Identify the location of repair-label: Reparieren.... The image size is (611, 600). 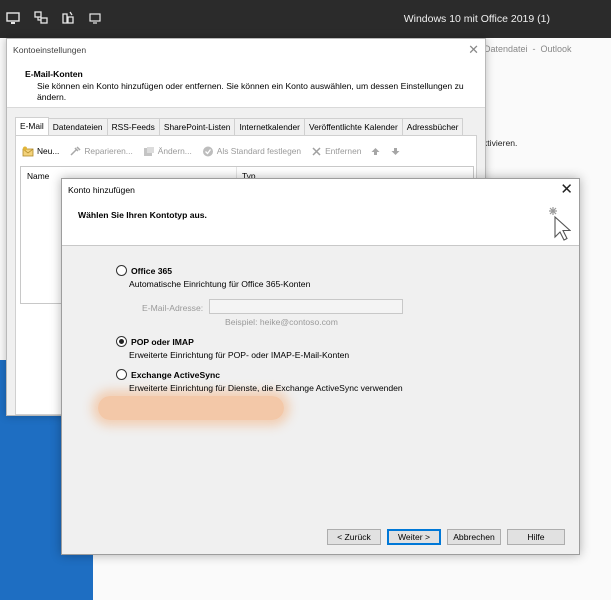
(108, 151).